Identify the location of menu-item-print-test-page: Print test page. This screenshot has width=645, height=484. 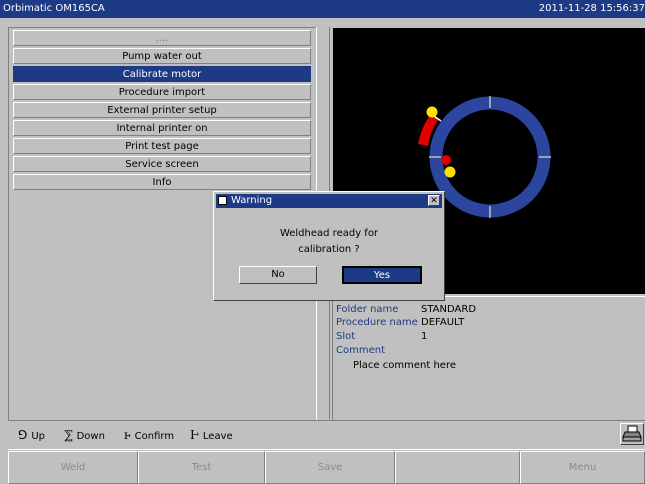
(162, 146).